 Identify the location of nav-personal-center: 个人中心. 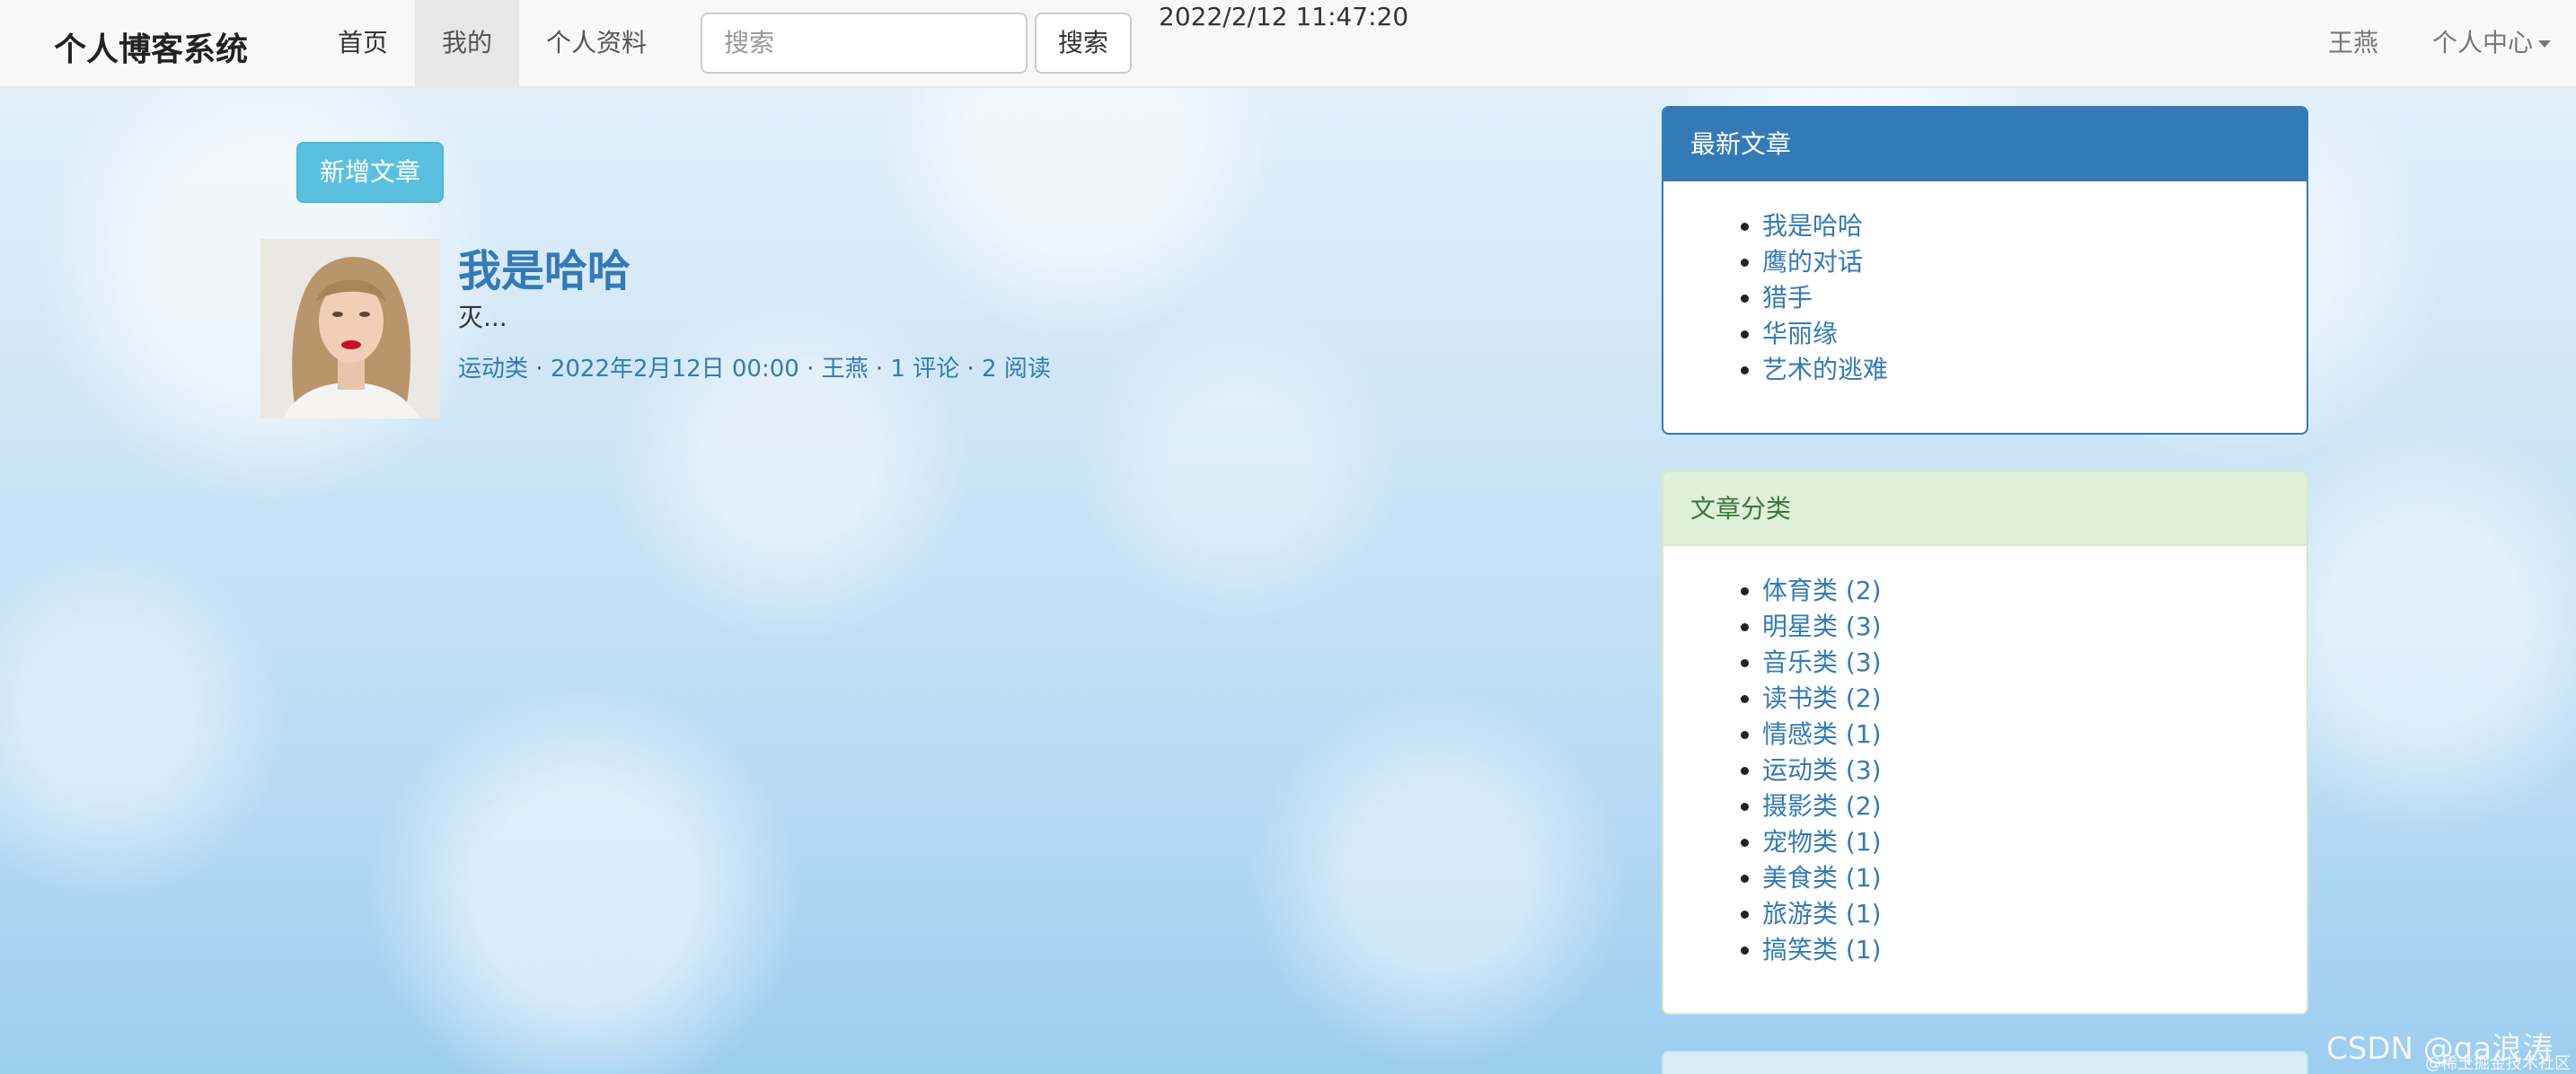
(2492, 43).